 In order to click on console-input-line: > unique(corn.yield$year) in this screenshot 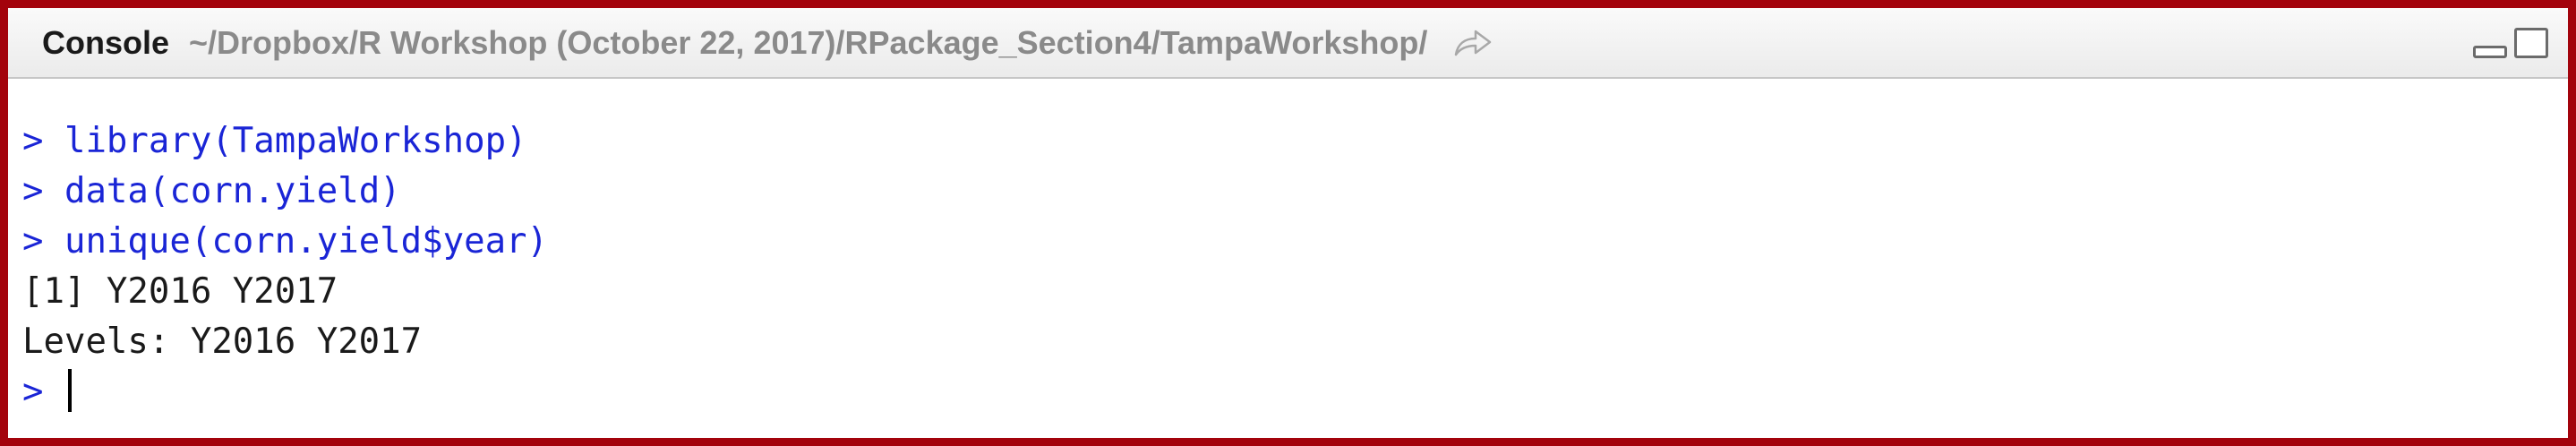, I will do `click(1295, 242)`.